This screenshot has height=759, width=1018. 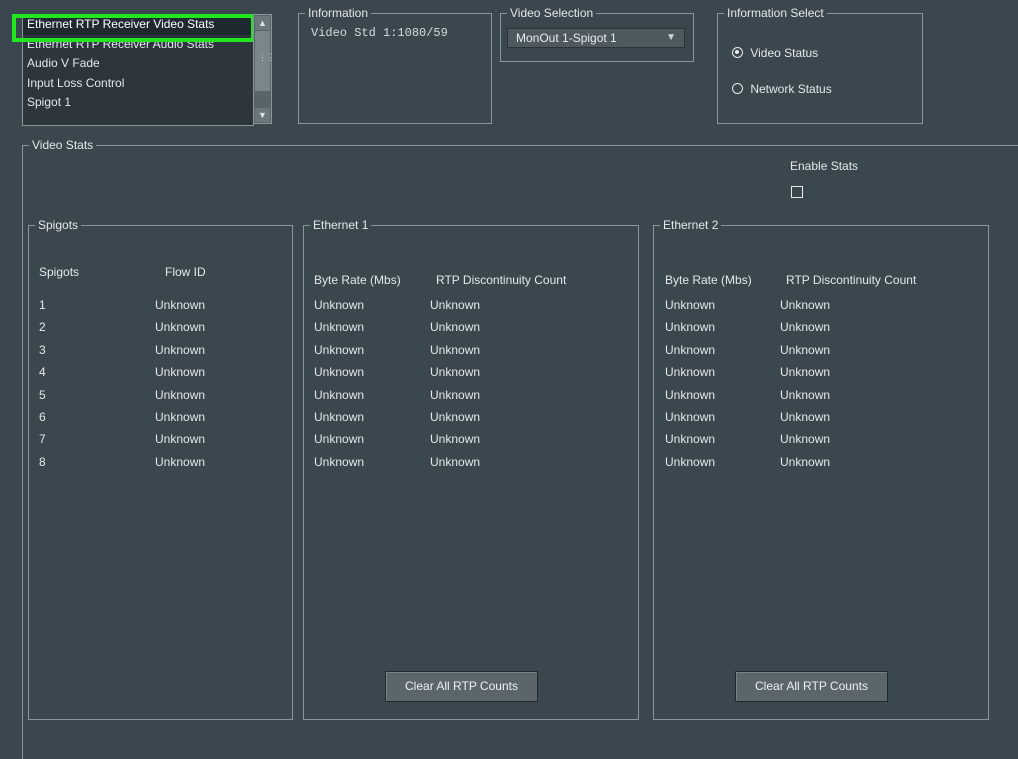 What do you see at coordinates (180, 461) in the screenshot?
I see `spigot-row-8-col-2: Unknown` at bounding box center [180, 461].